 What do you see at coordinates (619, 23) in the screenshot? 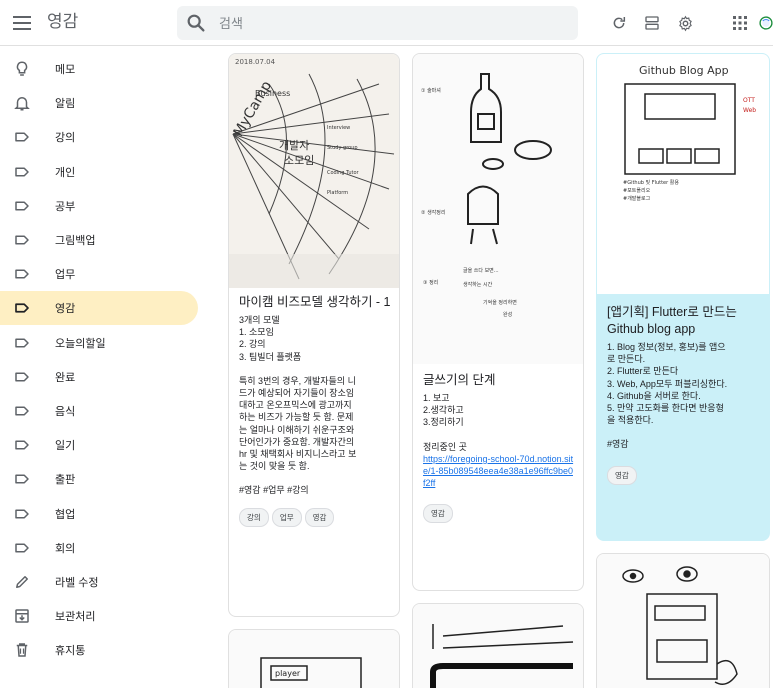
I see `refresh-icon` at bounding box center [619, 23].